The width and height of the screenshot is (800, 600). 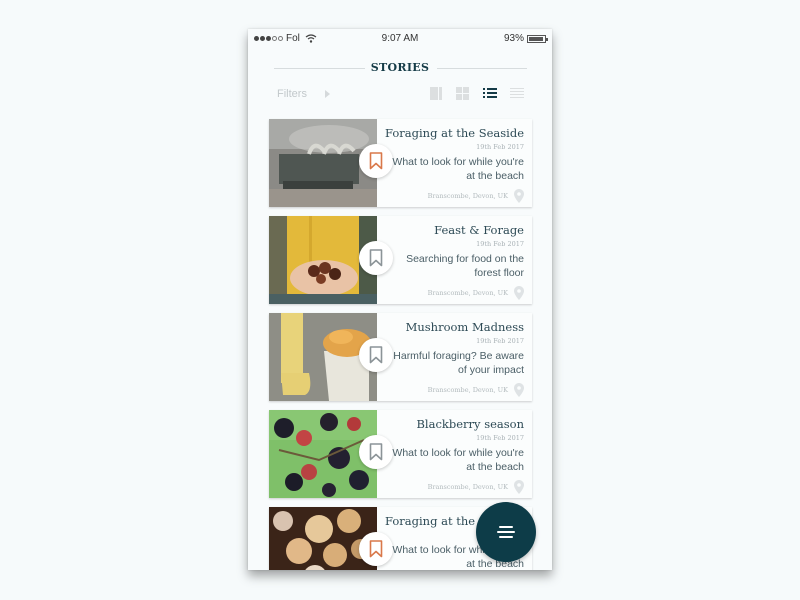 What do you see at coordinates (476, 93) in the screenshot?
I see `view-mode-switcher` at bounding box center [476, 93].